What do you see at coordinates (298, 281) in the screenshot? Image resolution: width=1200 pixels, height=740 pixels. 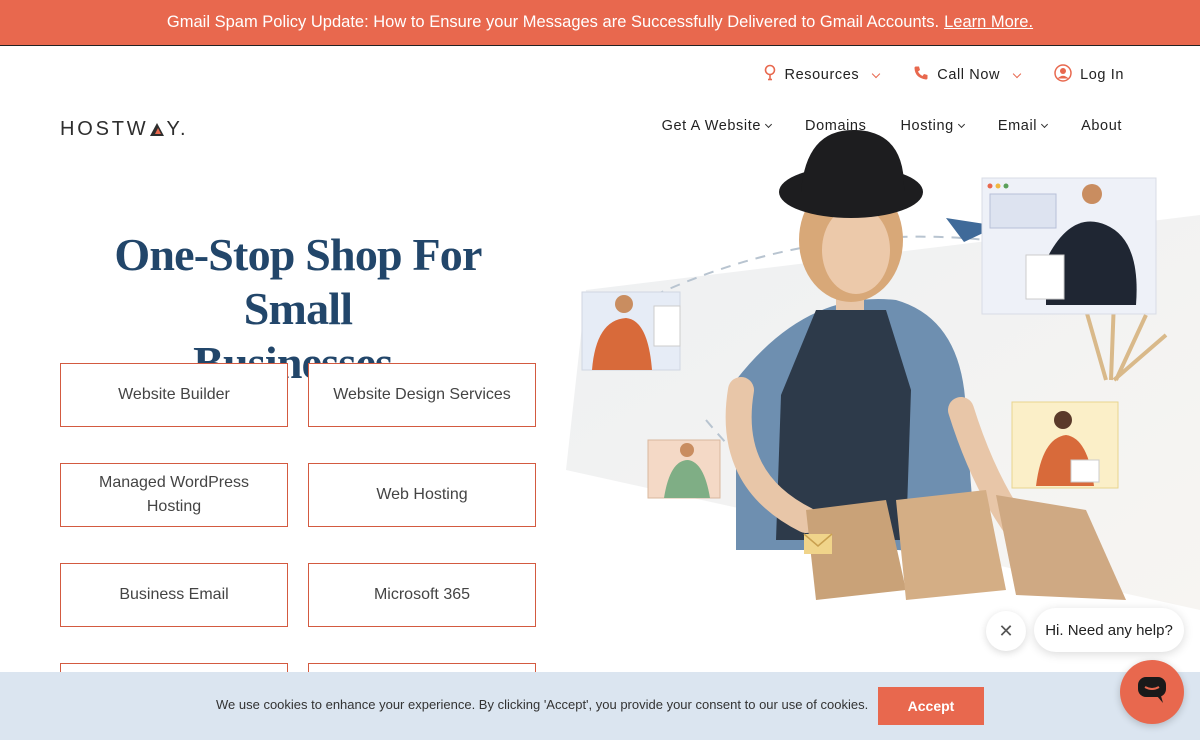 I see `hero-title-line1: One-Stop Shop For Small` at bounding box center [298, 281].